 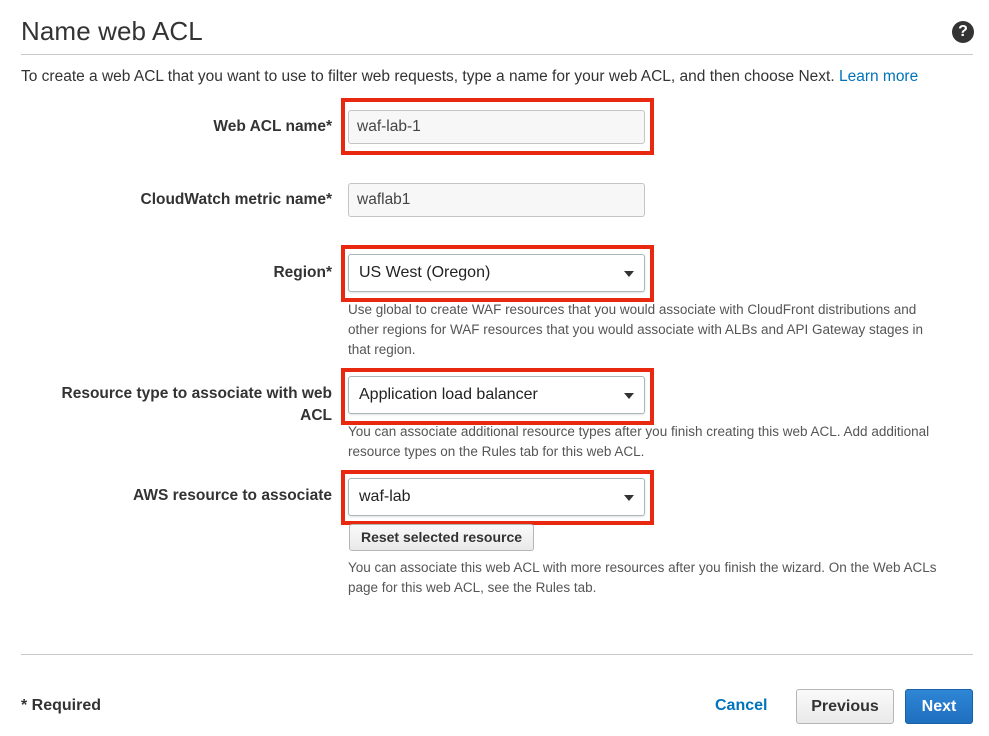 I want to click on cancel-button: Cancel, so click(x=741, y=706).